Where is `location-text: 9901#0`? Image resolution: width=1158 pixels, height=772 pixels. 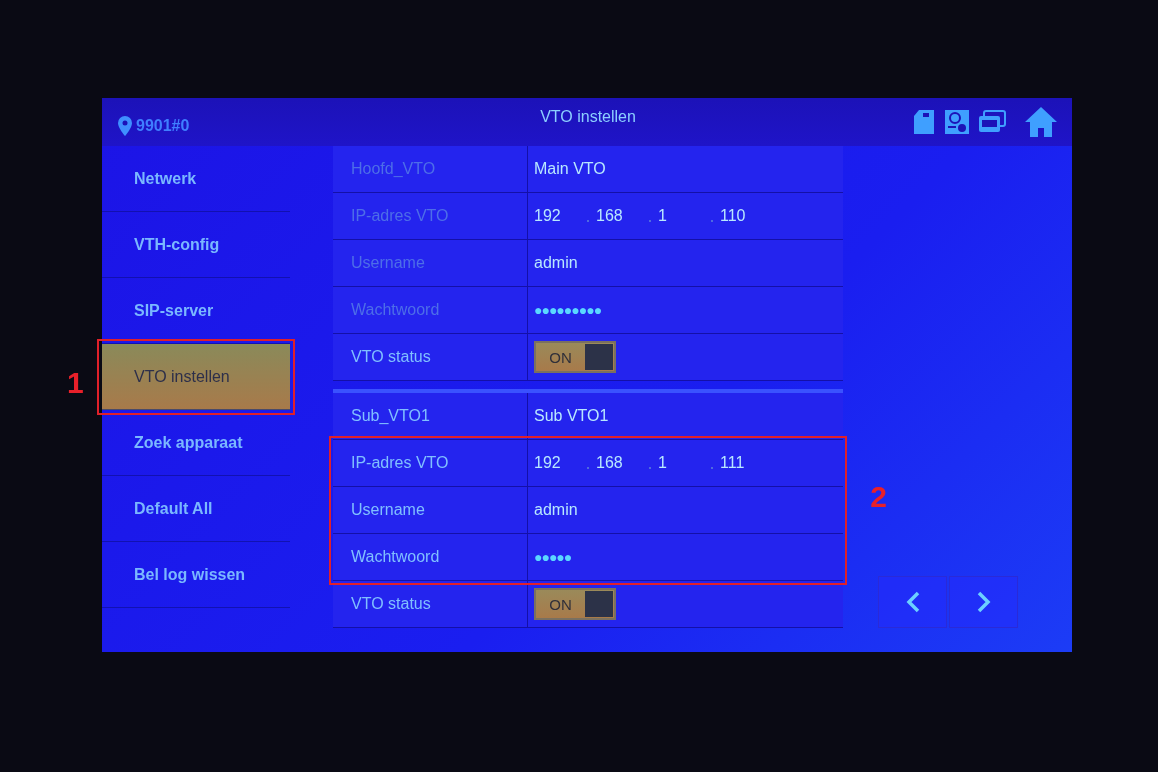 location-text: 9901#0 is located at coordinates (163, 126).